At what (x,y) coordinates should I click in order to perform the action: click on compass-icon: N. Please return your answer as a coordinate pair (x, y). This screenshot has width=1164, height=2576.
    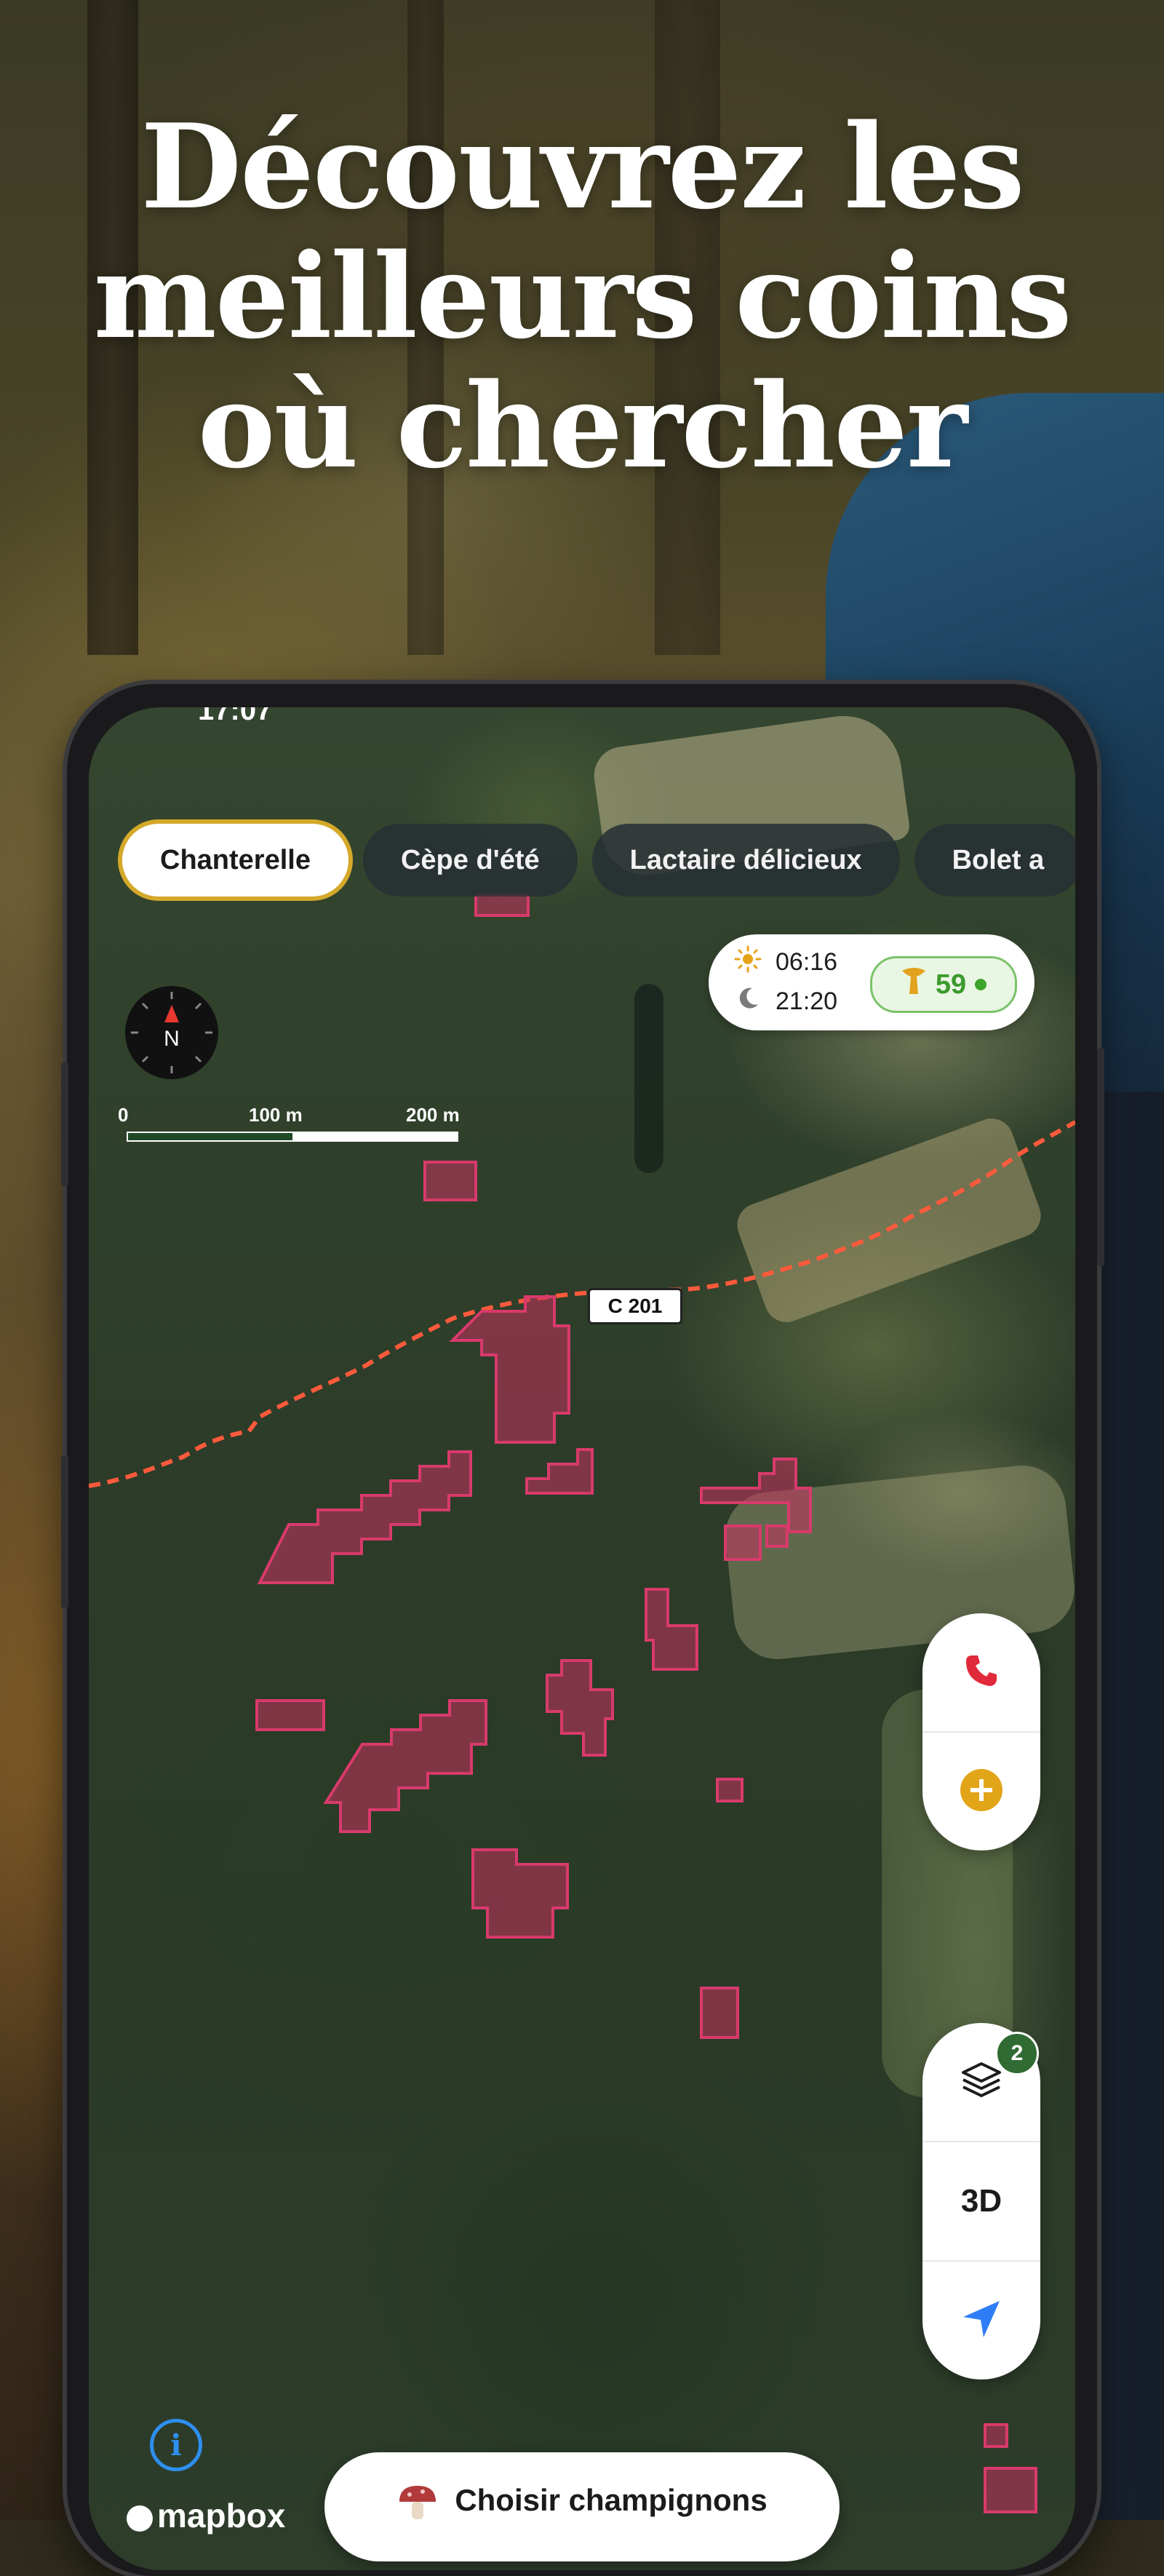
    Looking at the image, I should click on (171, 1032).